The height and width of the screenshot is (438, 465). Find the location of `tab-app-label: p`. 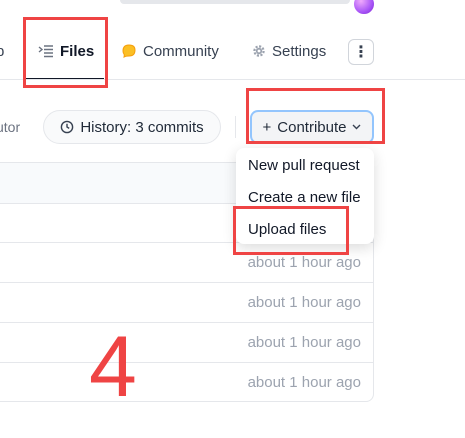

tab-app-label: p is located at coordinates (2, 51).